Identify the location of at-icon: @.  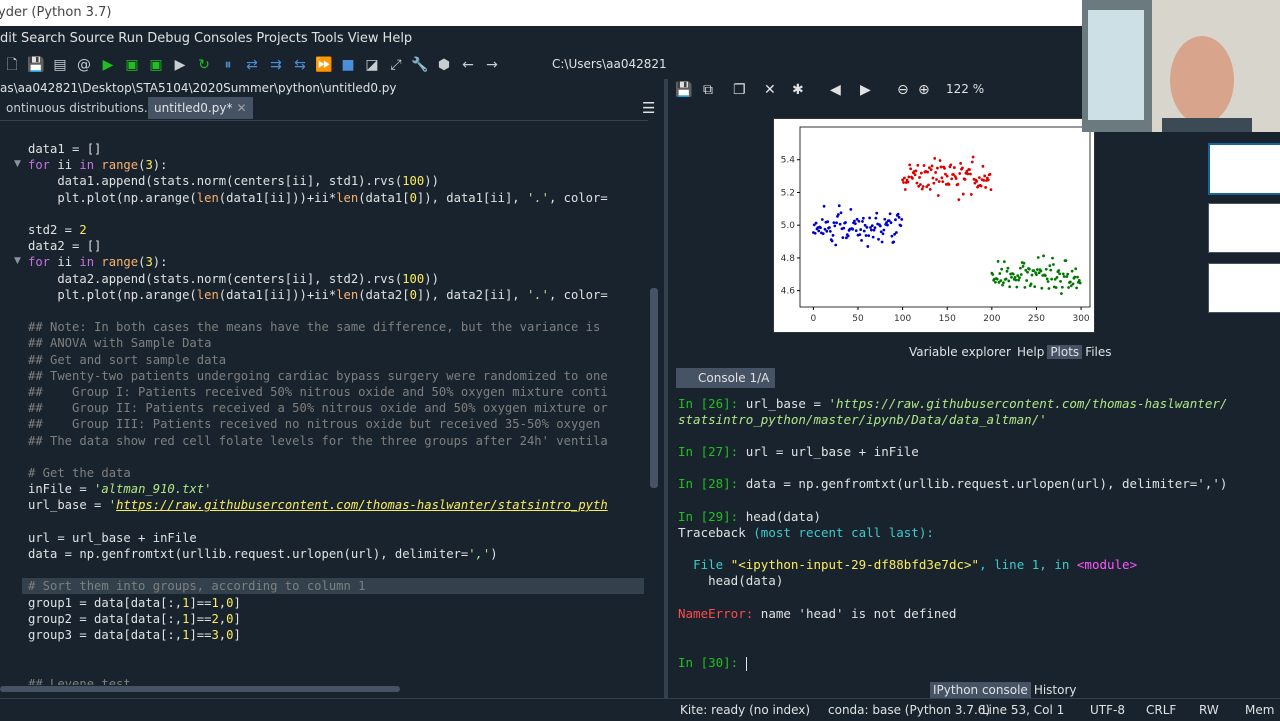
(84, 65).